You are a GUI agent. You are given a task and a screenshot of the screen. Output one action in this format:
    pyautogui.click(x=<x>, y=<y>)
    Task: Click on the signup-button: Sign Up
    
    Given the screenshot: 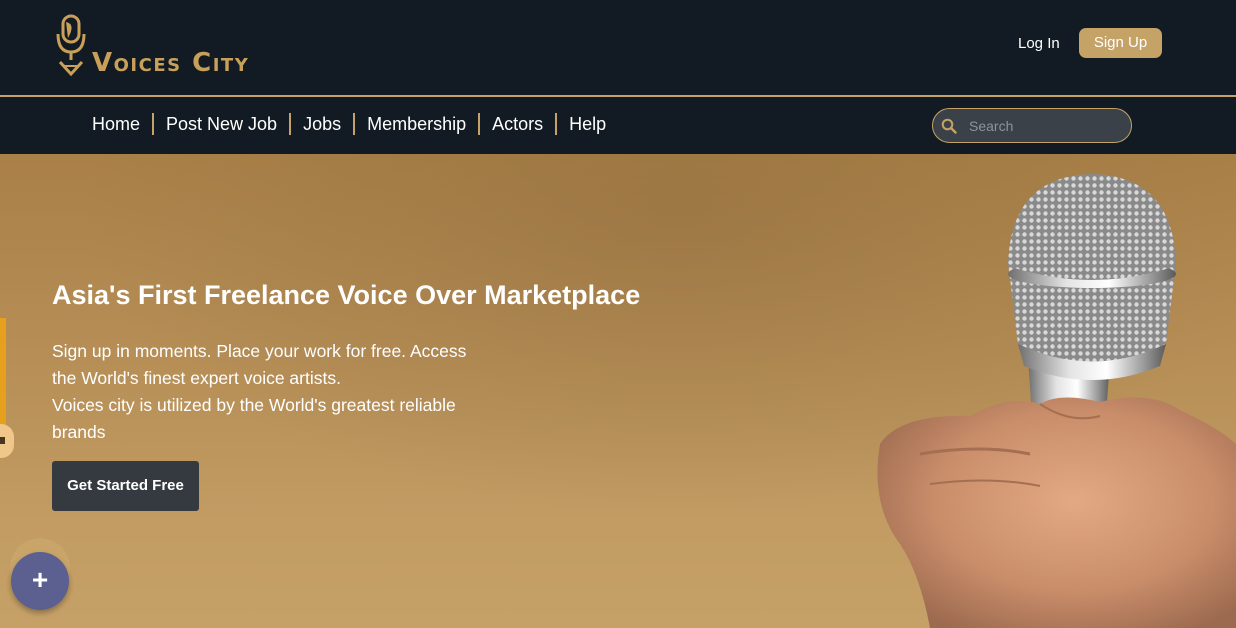 What is the action you would take?
    pyautogui.click(x=1120, y=43)
    